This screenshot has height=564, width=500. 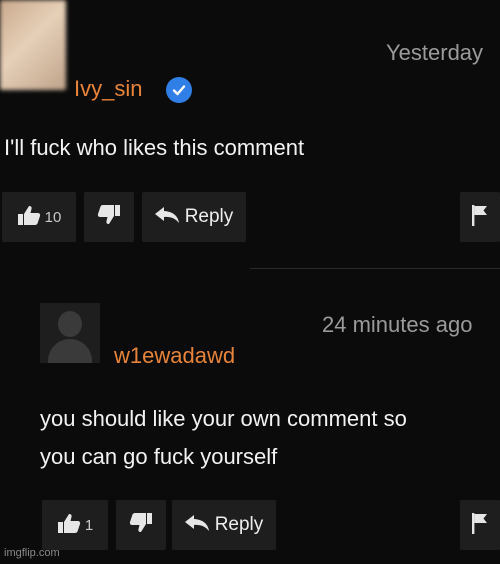 I want to click on comment-text-line: you can go fuck yourself, so click(x=159, y=456).